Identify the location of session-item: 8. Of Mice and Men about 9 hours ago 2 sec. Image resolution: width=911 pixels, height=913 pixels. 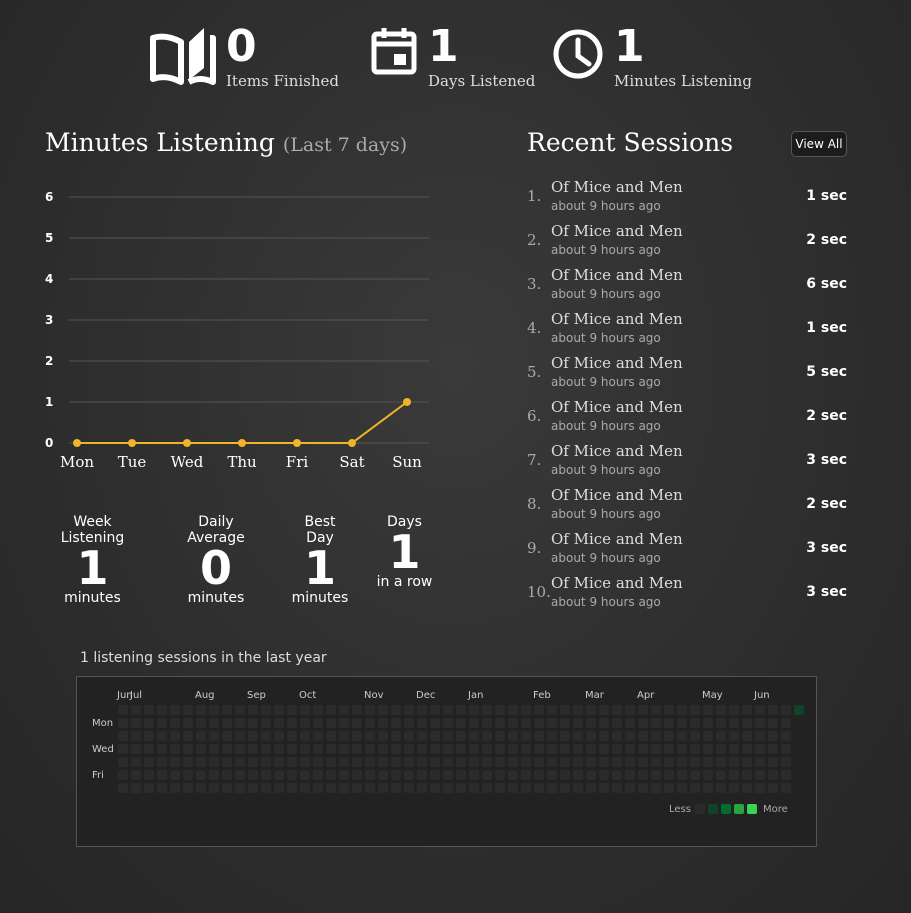
(687, 508).